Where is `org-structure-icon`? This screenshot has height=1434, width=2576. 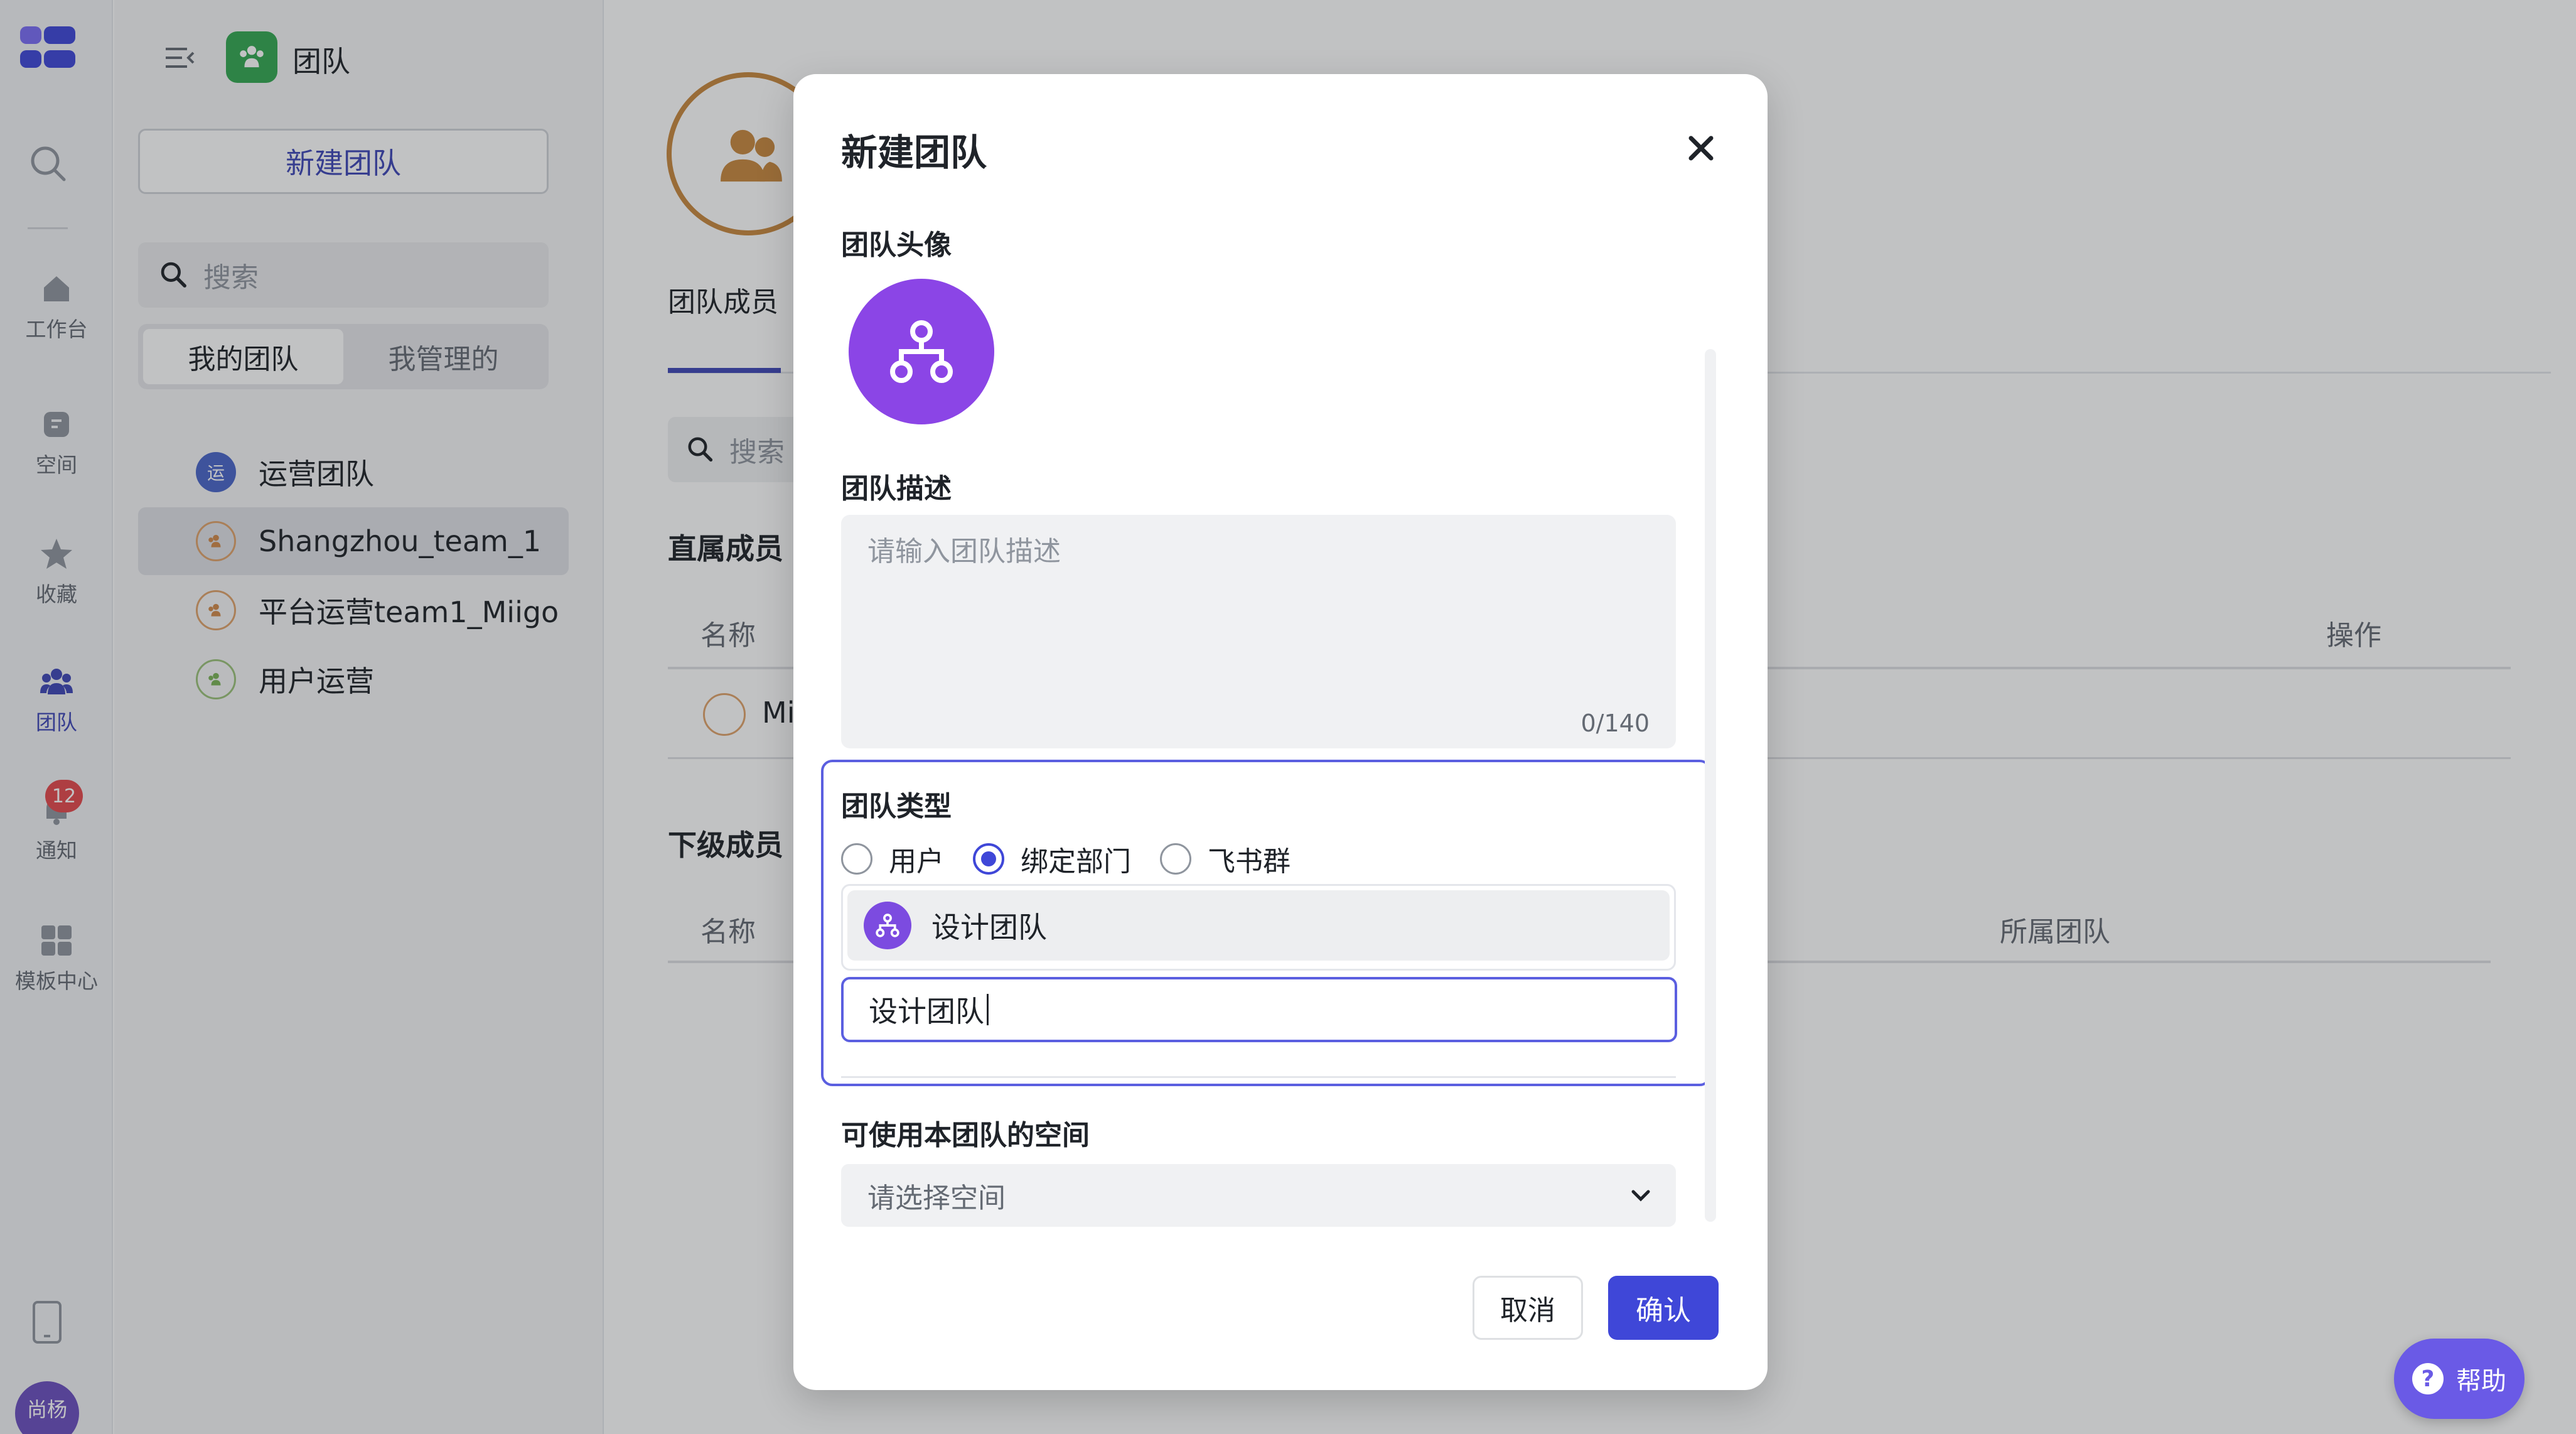
org-structure-icon is located at coordinates (921, 352).